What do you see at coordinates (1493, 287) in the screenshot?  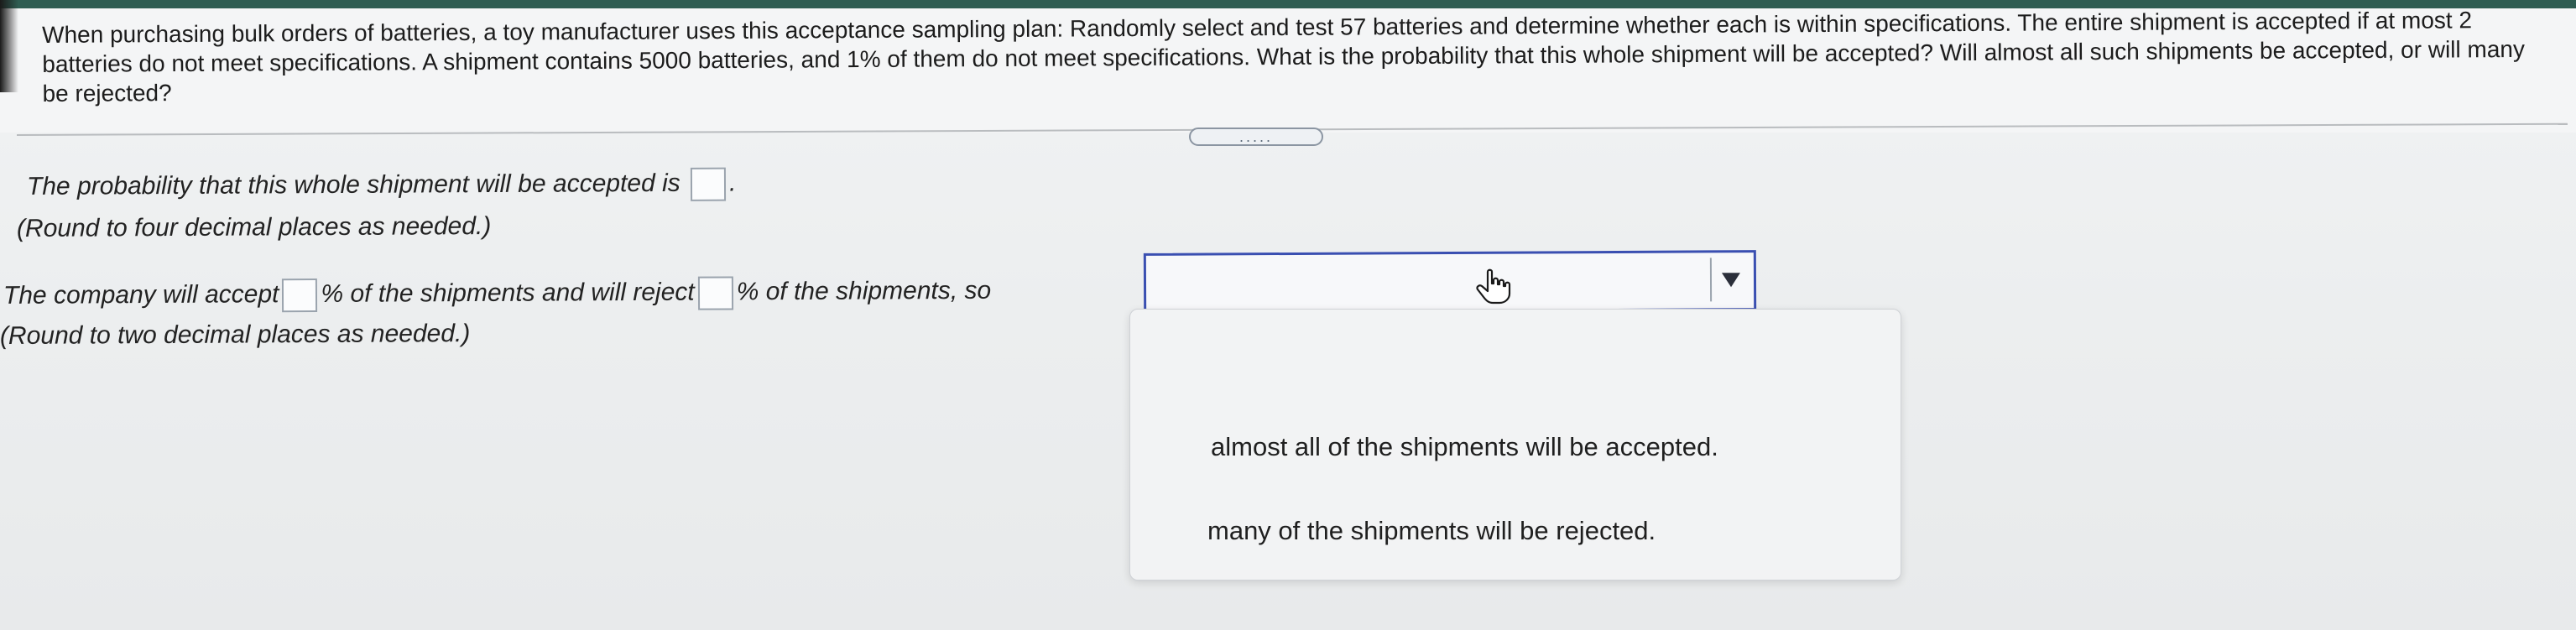 I see `hand-pointer-icon` at bounding box center [1493, 287].